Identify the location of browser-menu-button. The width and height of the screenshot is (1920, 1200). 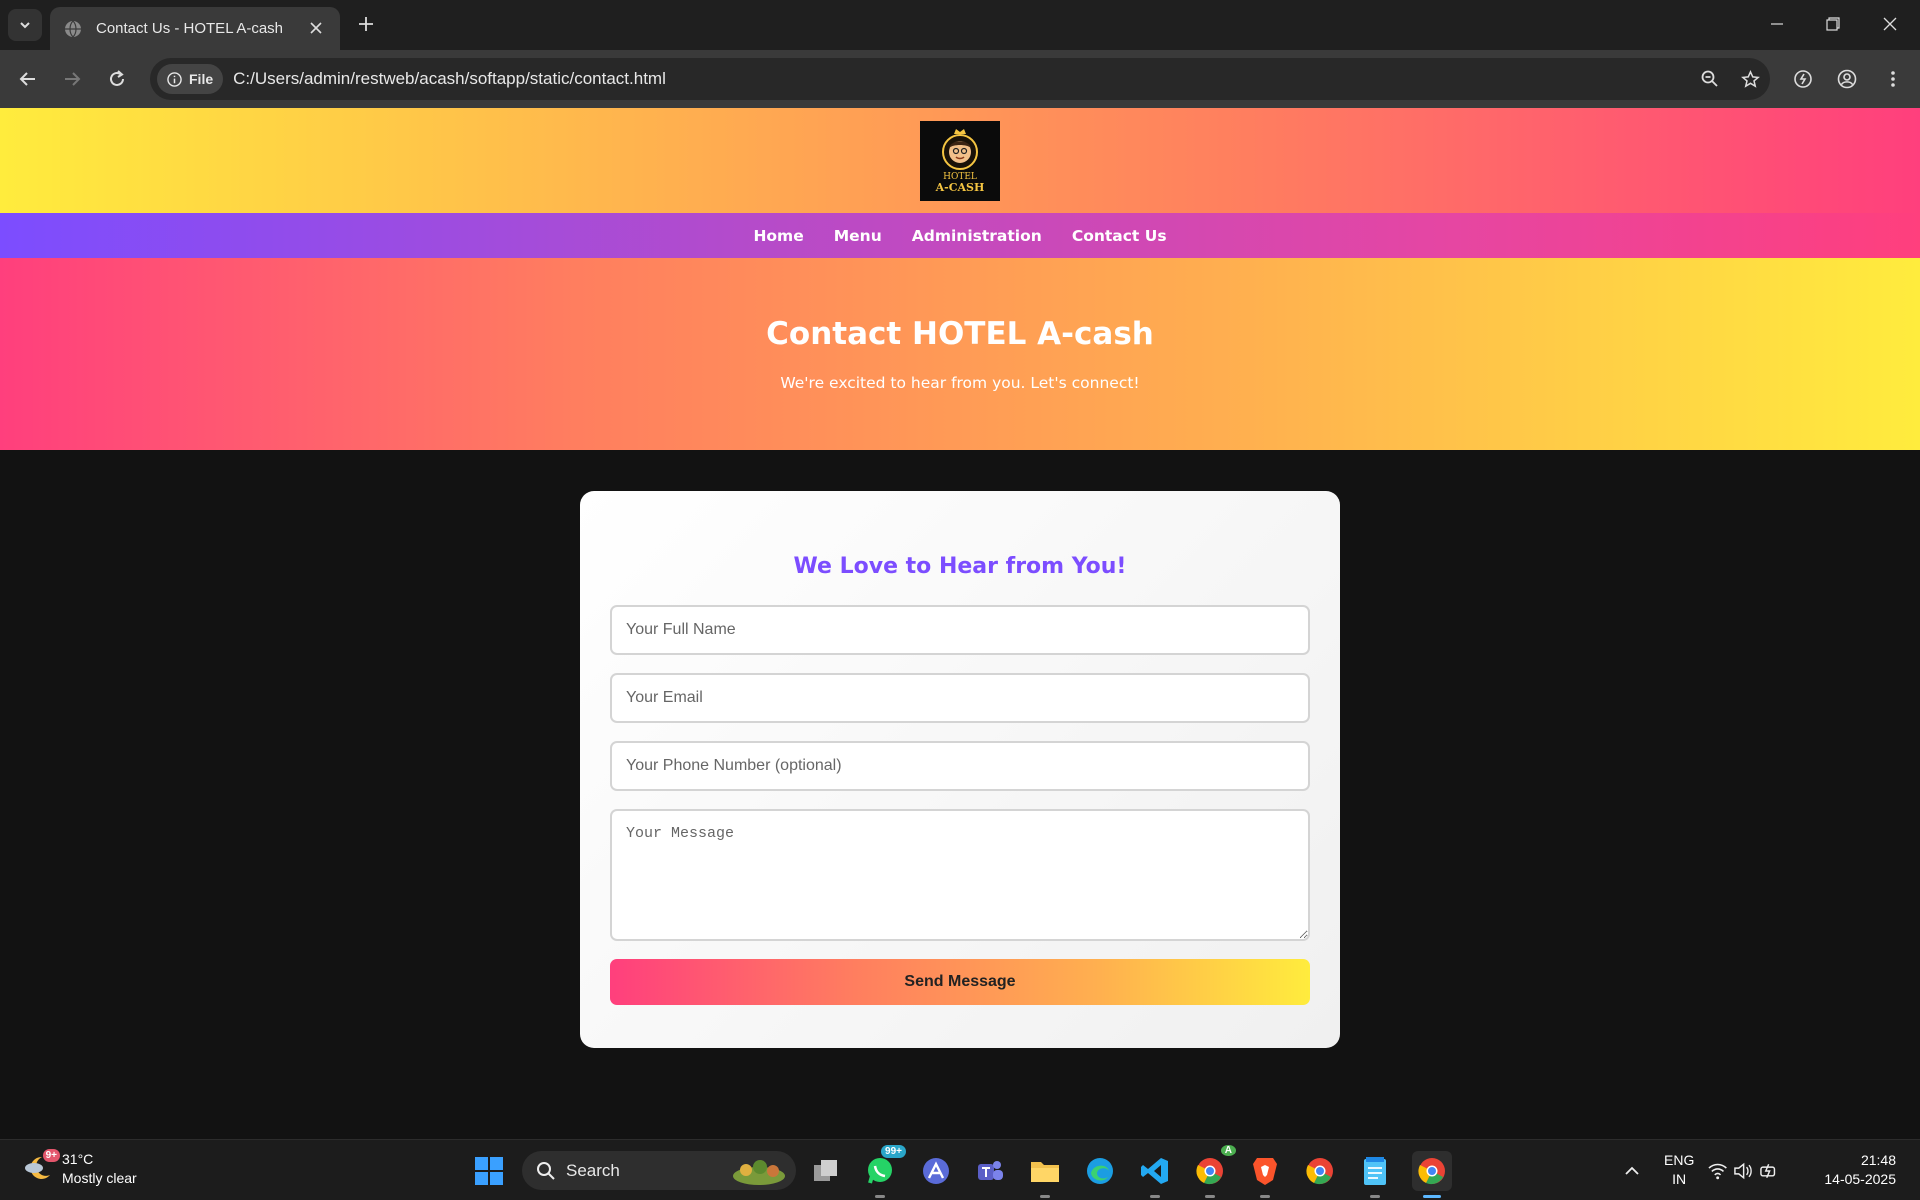
(1893, 79).